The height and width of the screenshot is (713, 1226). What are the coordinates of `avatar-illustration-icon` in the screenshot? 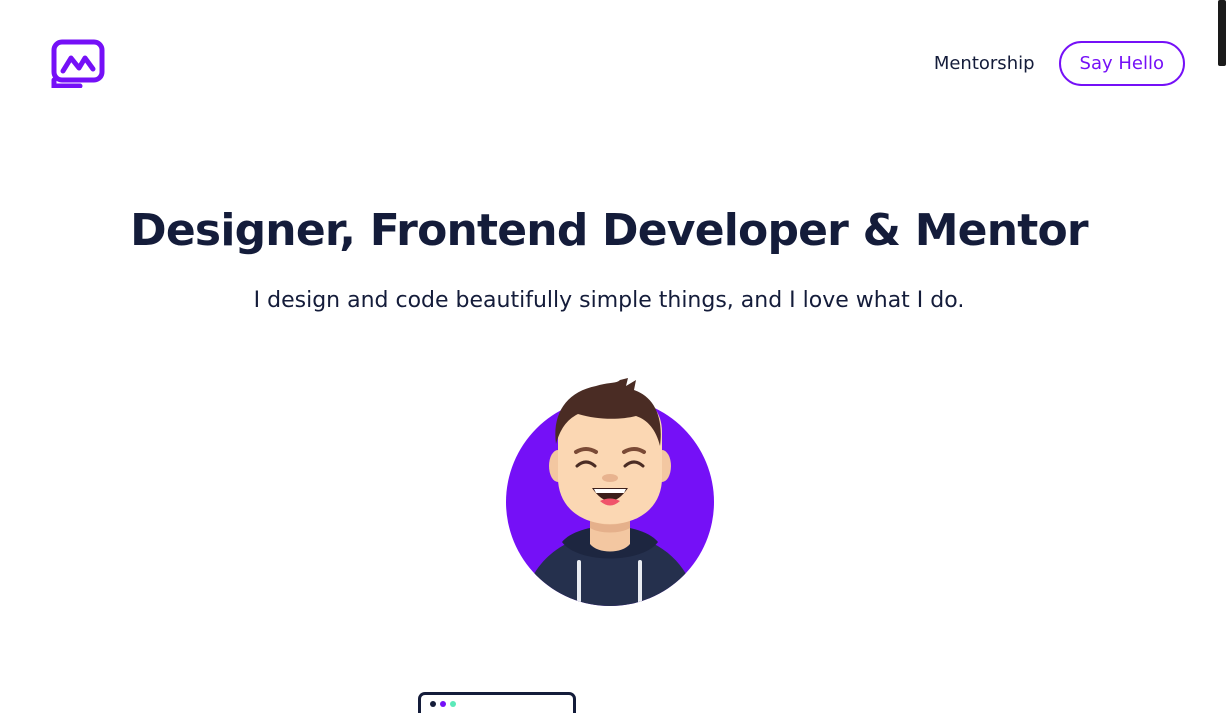 It's located at (610, 492).